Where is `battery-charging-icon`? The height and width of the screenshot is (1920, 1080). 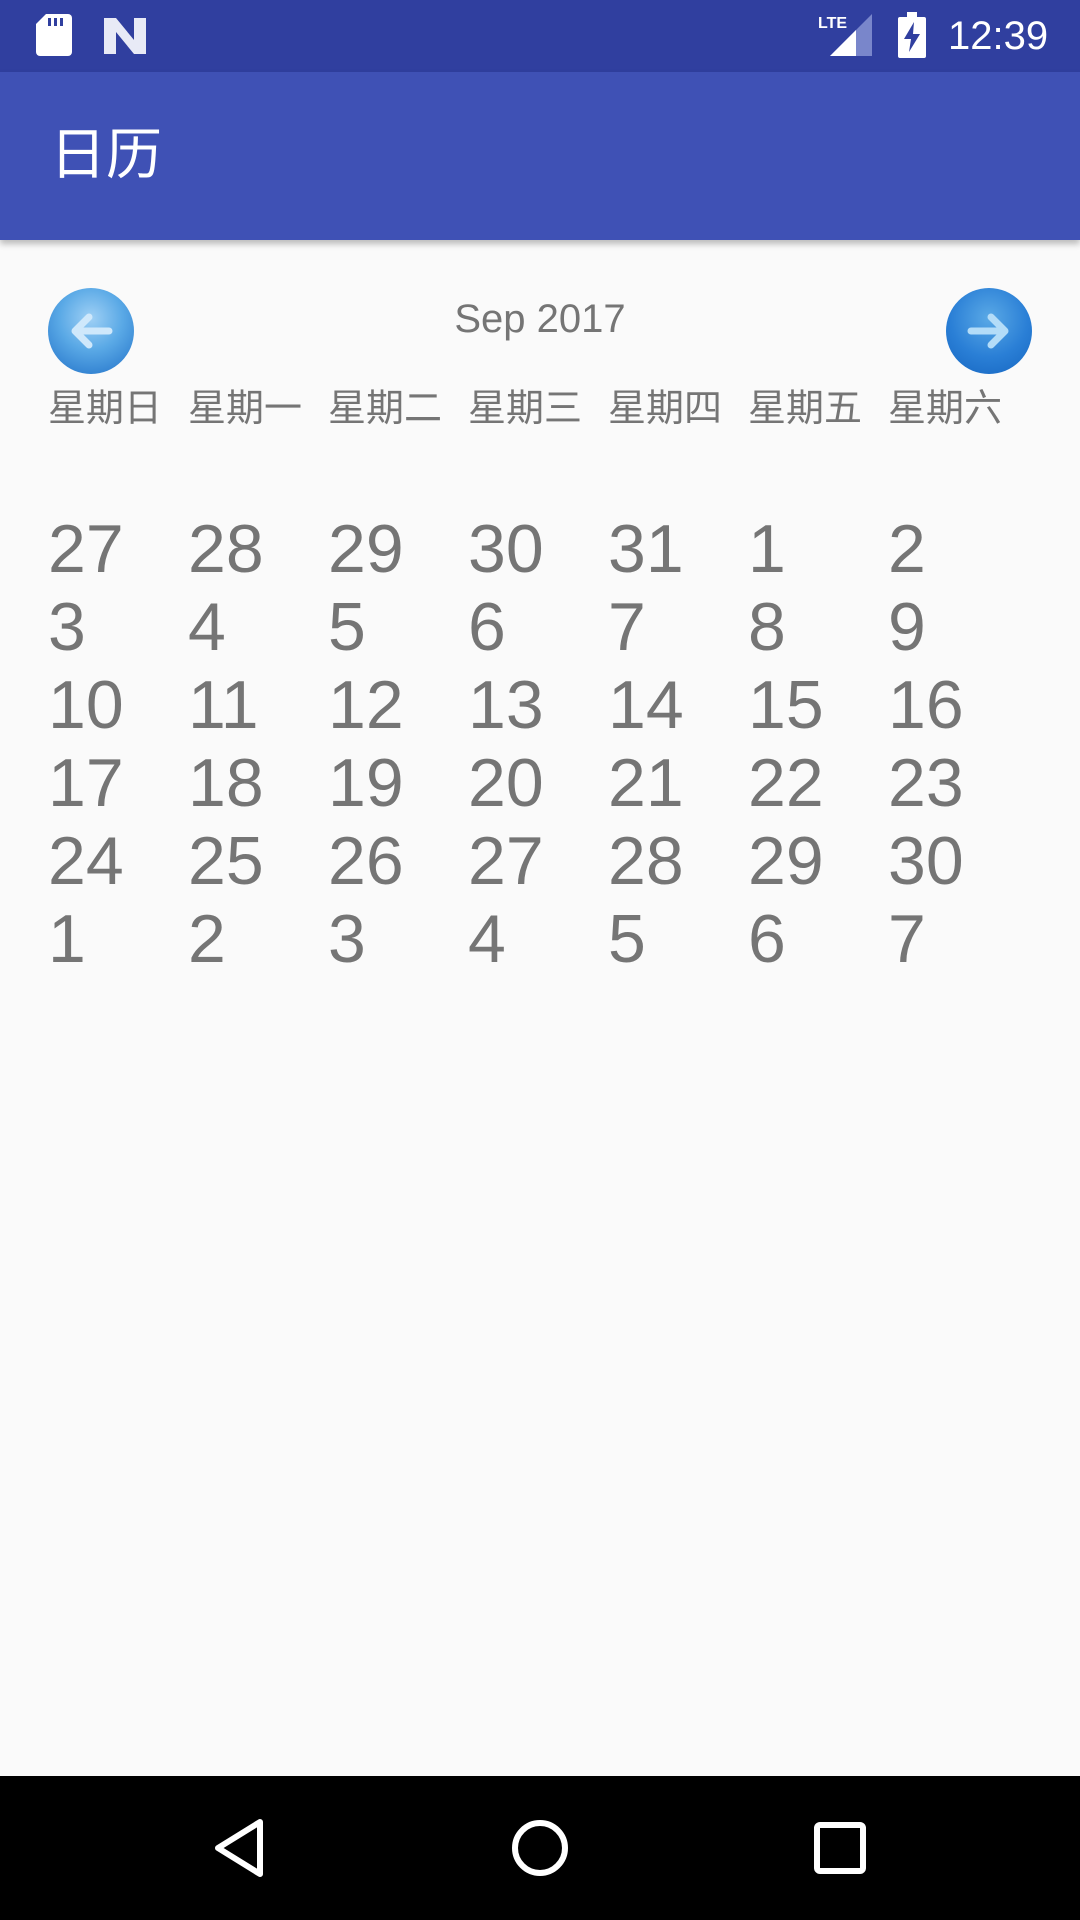 battery-charging-icon is located at coordinates (912, 35).